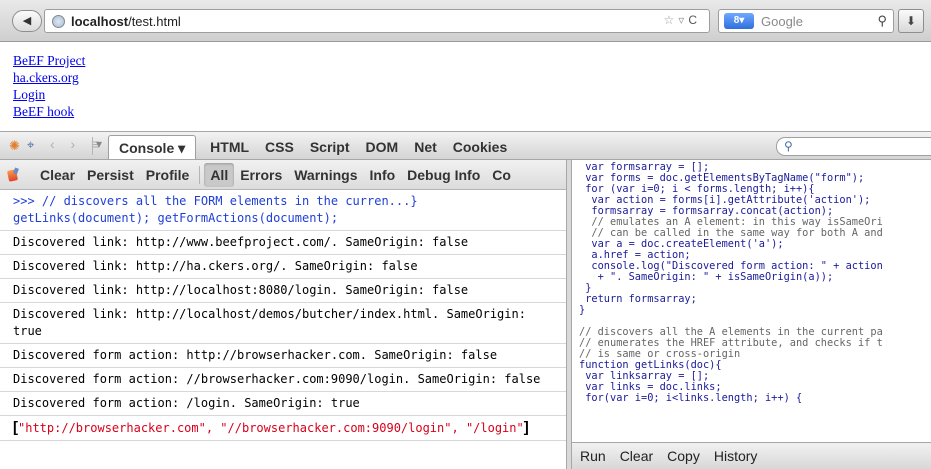 The height and width of the screenshot is (469, 931). I want to click on result-string: "http://browserhacker.com",, so click(119, 428).